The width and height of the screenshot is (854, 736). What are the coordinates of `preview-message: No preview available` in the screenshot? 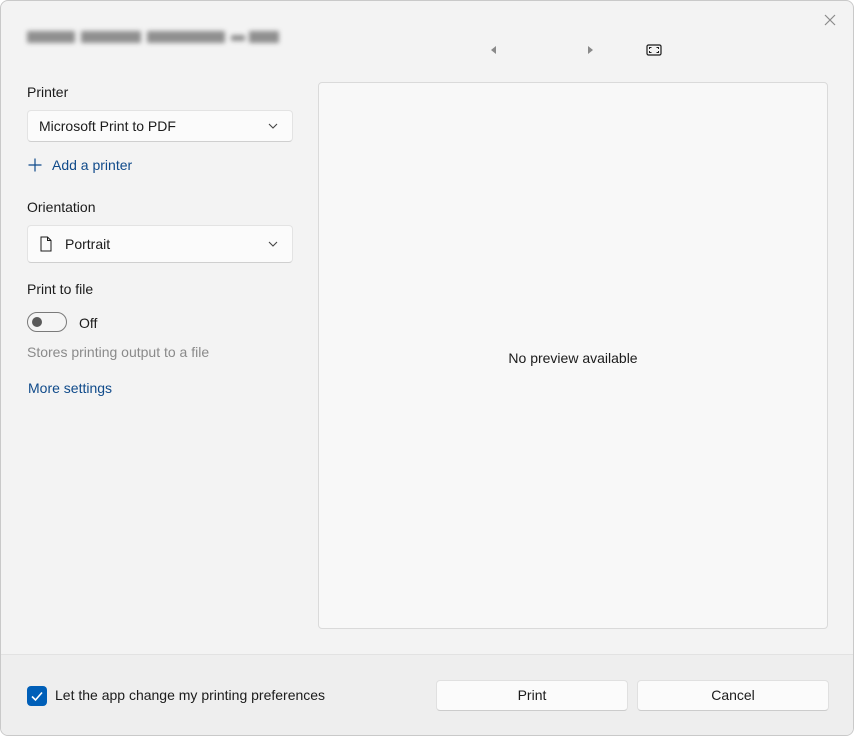 It's located at (573, 358).